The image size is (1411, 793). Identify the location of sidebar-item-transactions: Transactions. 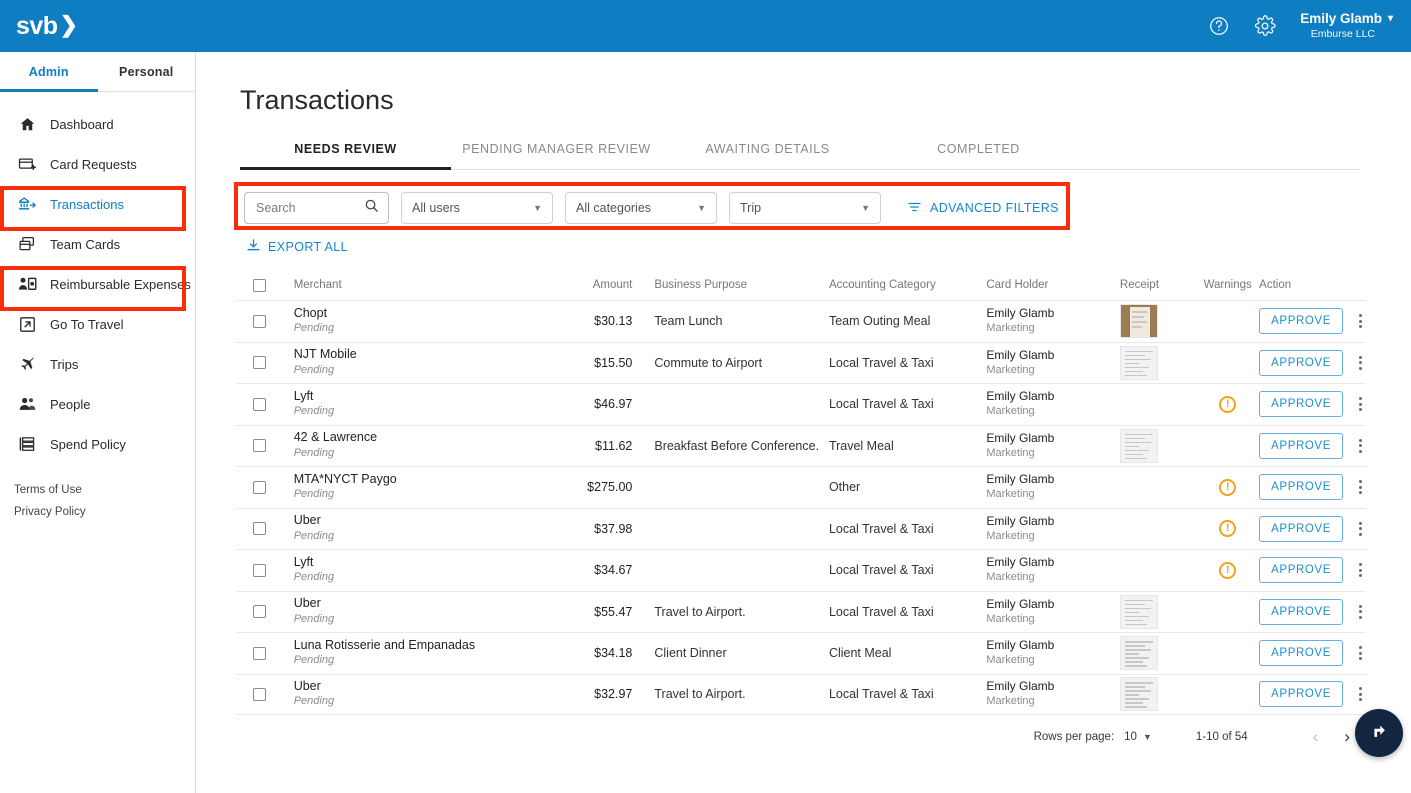
(97, 204).